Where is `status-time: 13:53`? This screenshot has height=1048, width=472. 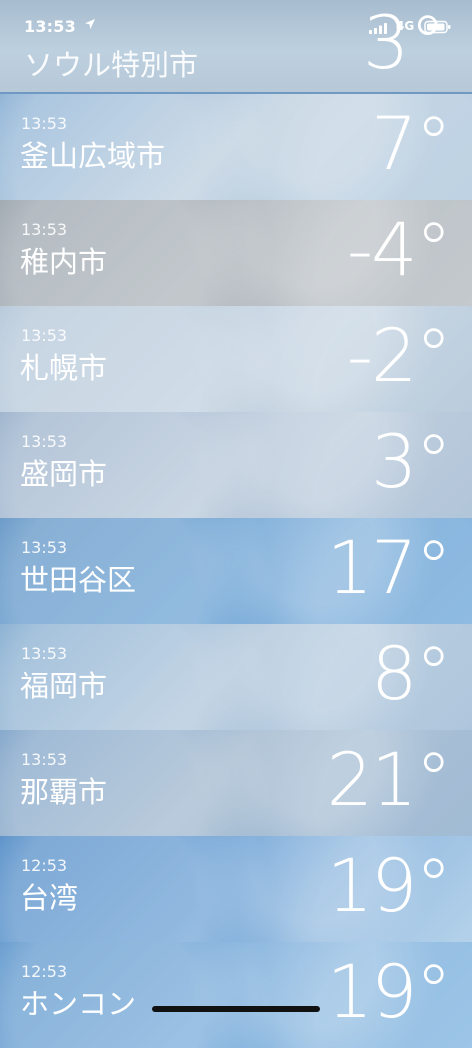
status-time: 13:53 is located at coordinates (50, 26).